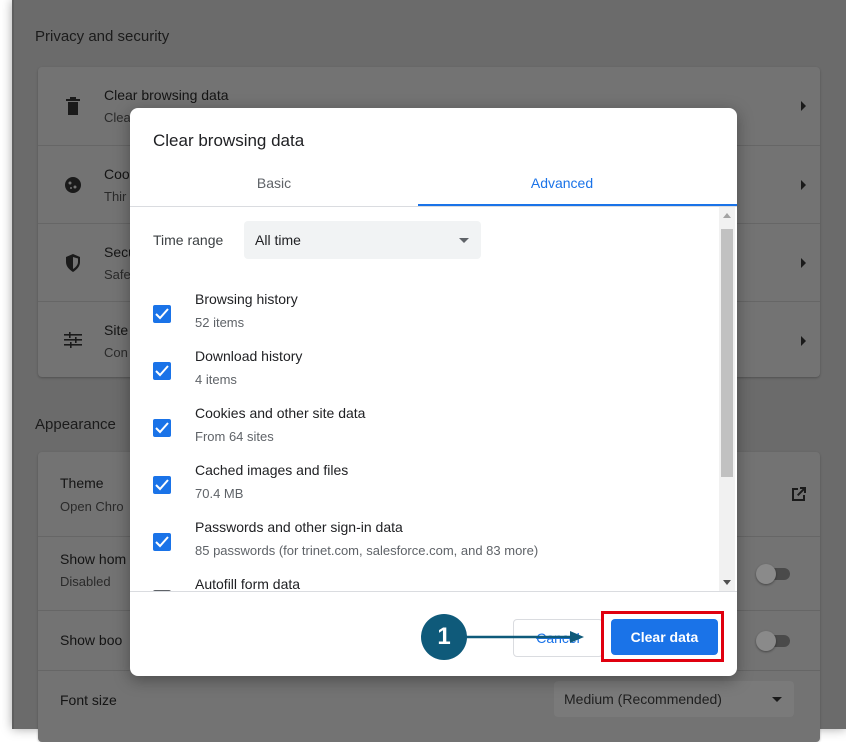 The image size is (846, 742). What do you see at coordinates (92, 506) in the screenshot?
I see `row-subtitle: Open Chro` at bounding box center [92, 506].